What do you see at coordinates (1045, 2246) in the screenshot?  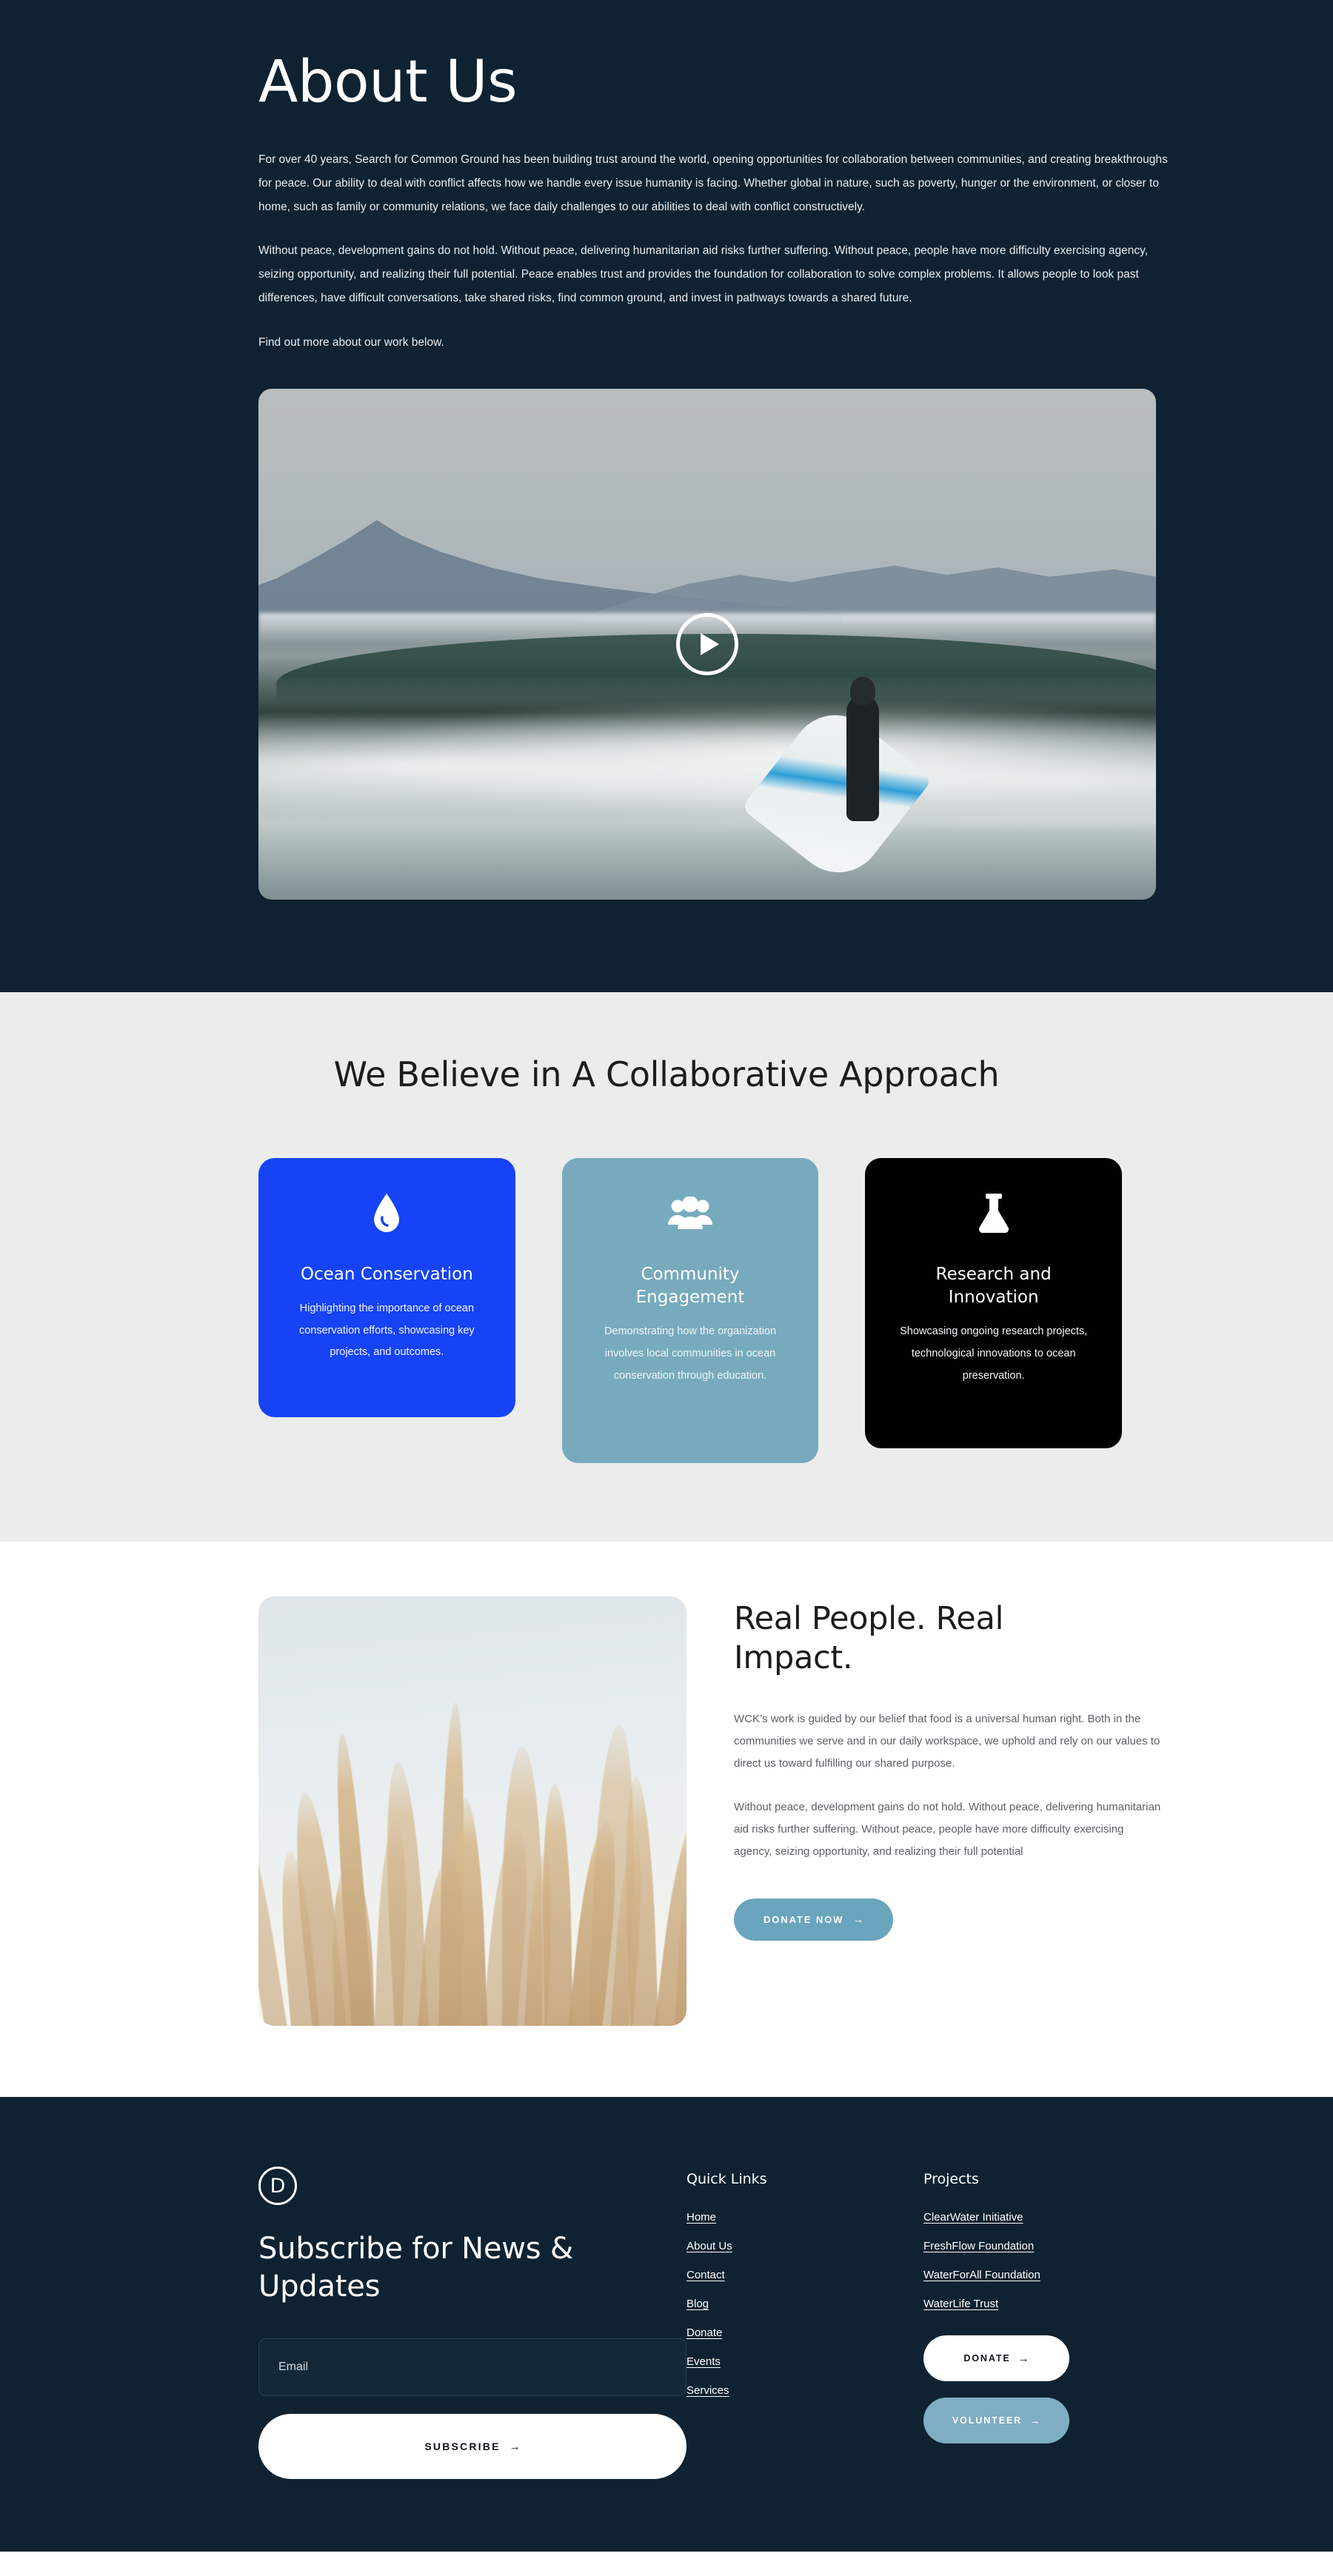 I see `footer-link-freshflow-foundation: FreshFlow Foundation` at bounding box center [1045, 2246].